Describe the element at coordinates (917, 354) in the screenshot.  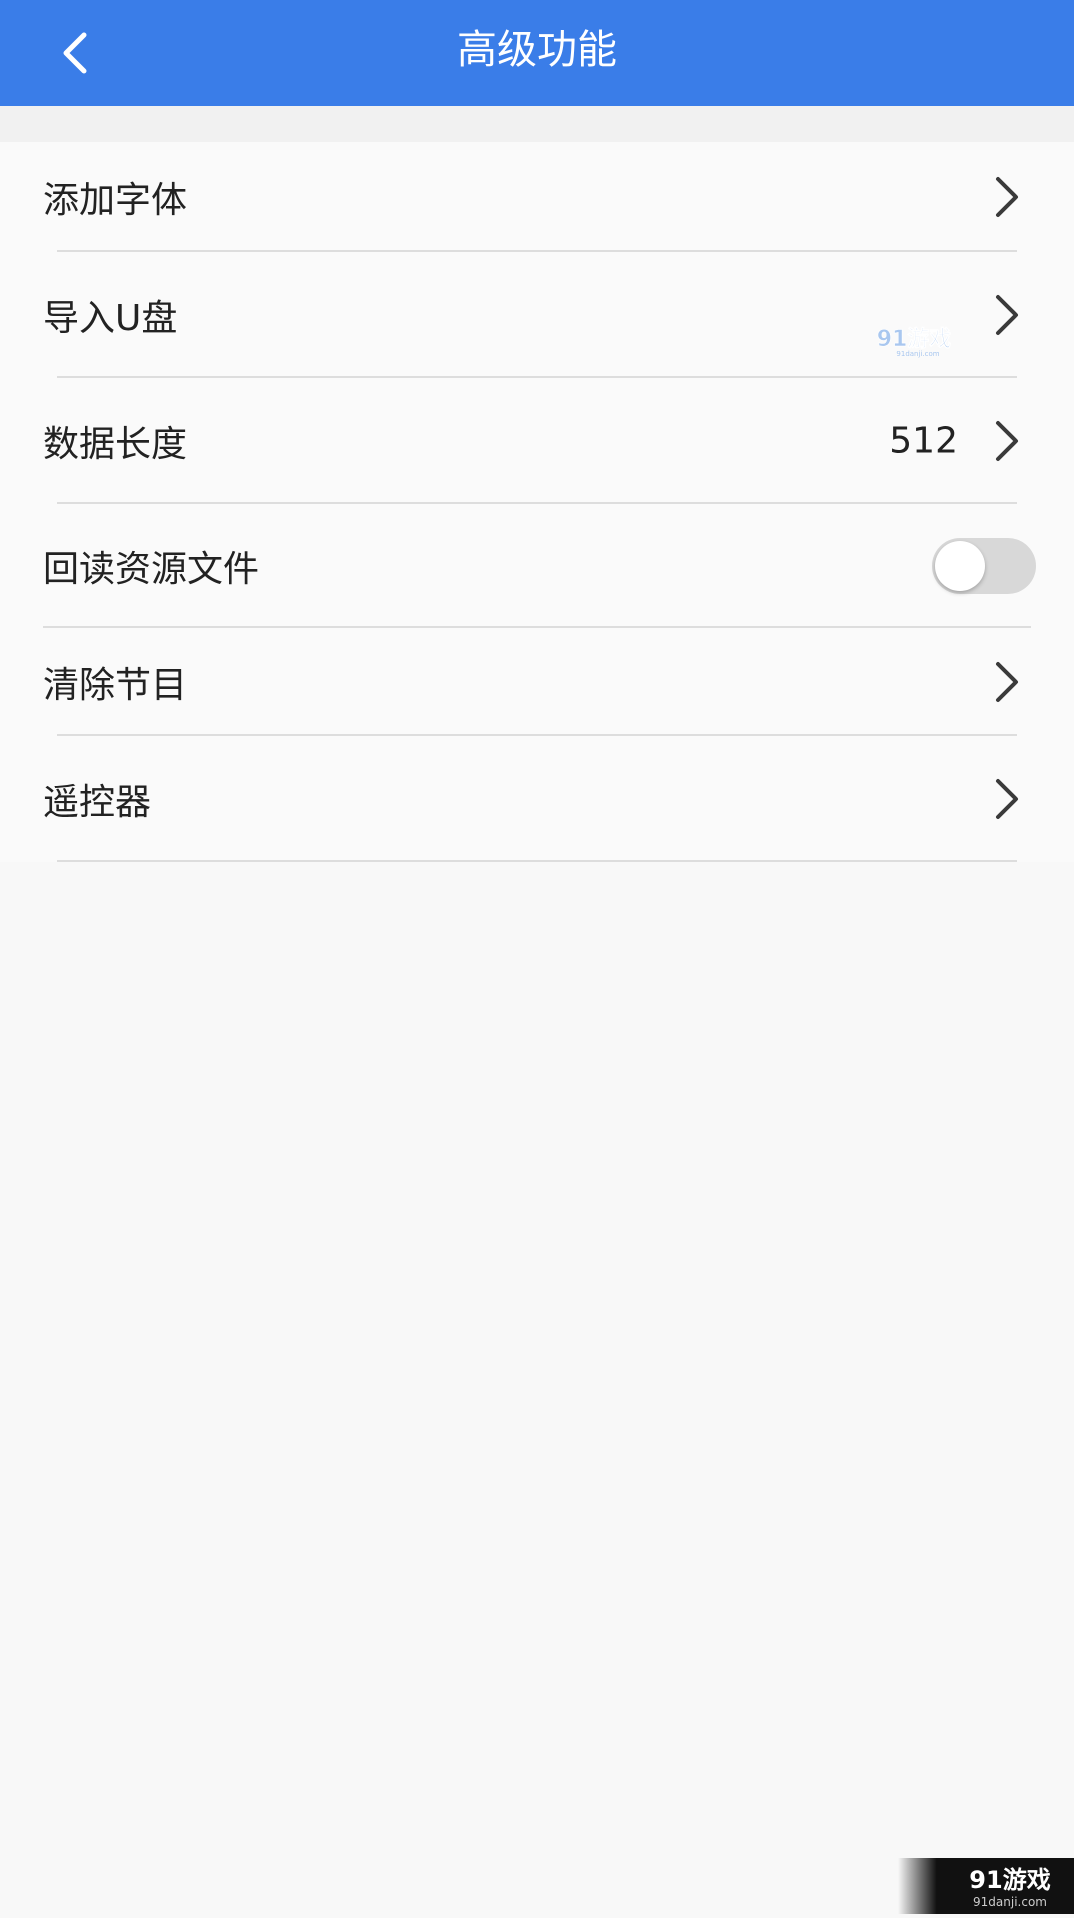
I see `watermark-domain: 91danji.com` at that location.